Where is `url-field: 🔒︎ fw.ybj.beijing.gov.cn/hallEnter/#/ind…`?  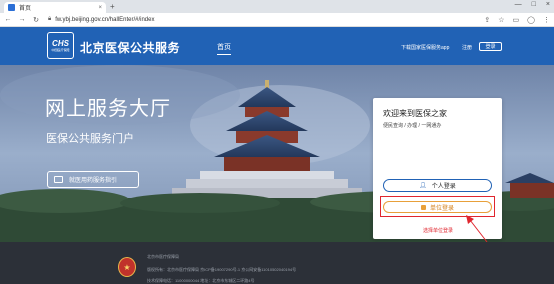 url-field: 🔒︎ fw.ybj.beijing.gov.cn/hallEnter/#/ind… is located at coordinates (101, 19).